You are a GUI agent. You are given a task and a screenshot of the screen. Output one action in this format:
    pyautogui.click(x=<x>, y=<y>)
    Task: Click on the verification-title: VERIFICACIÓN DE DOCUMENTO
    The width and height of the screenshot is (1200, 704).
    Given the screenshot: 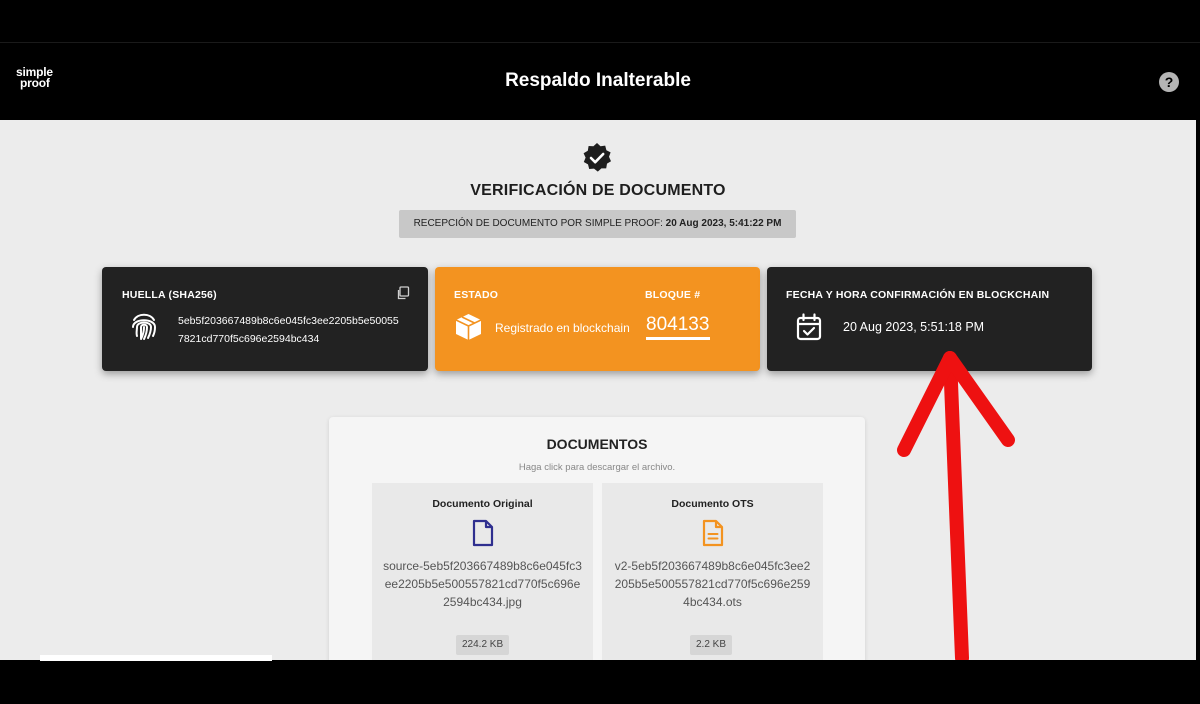 What is the action you would take?
    pyautogui.click(x=598, y=190)
    